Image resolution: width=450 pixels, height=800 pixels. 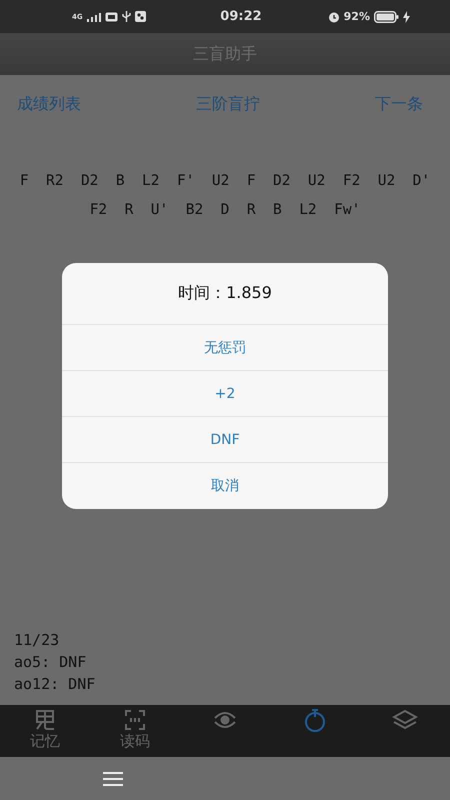 What do you see at coordinates (225, 720) in the screenshot?
I see `eye-icon` at bounding box center [225, 720].